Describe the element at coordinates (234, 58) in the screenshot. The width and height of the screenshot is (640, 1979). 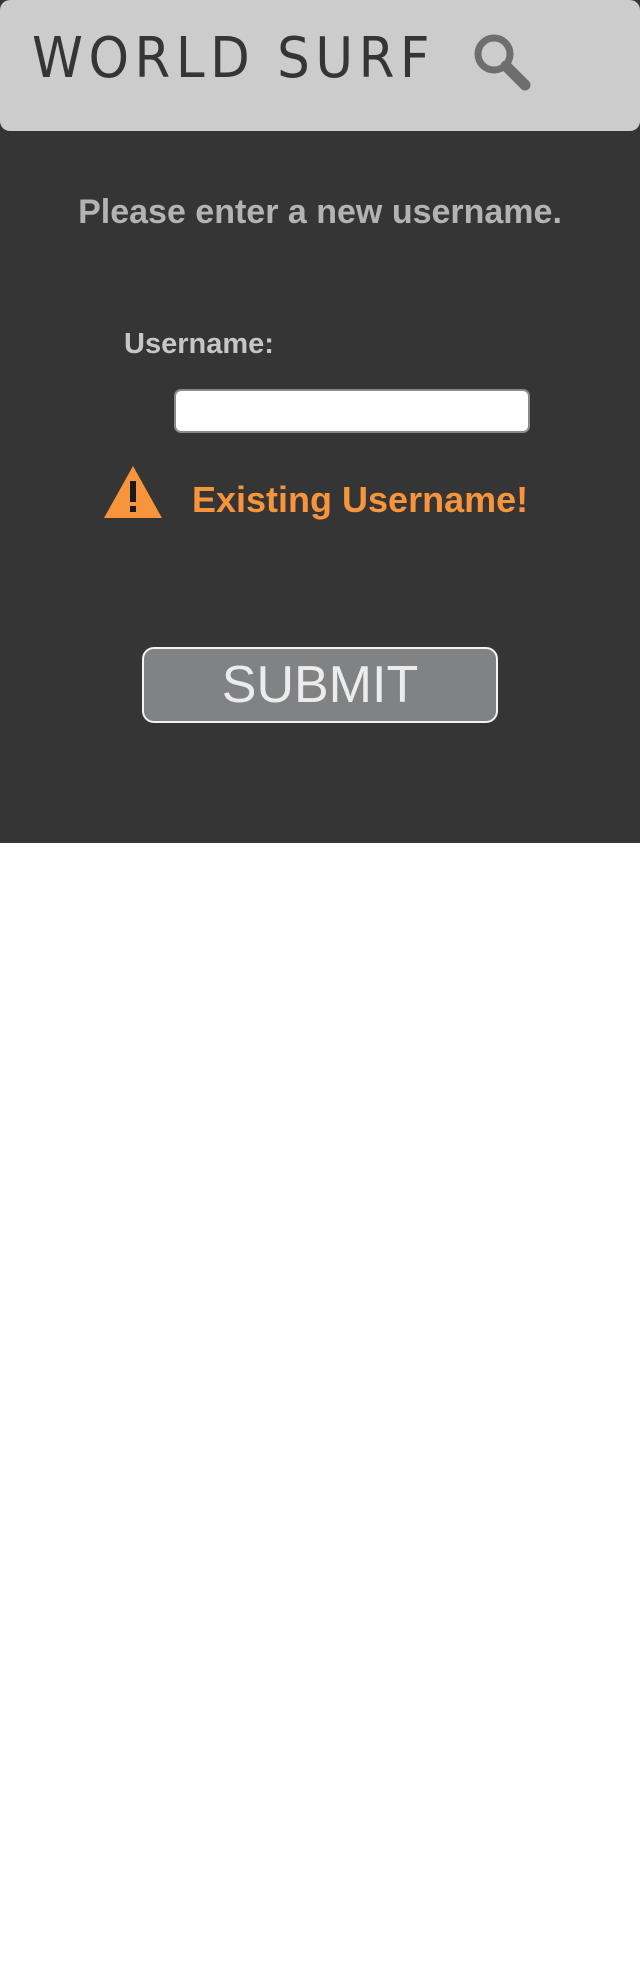
I see `brand-title: WORLD SURF` at that location.